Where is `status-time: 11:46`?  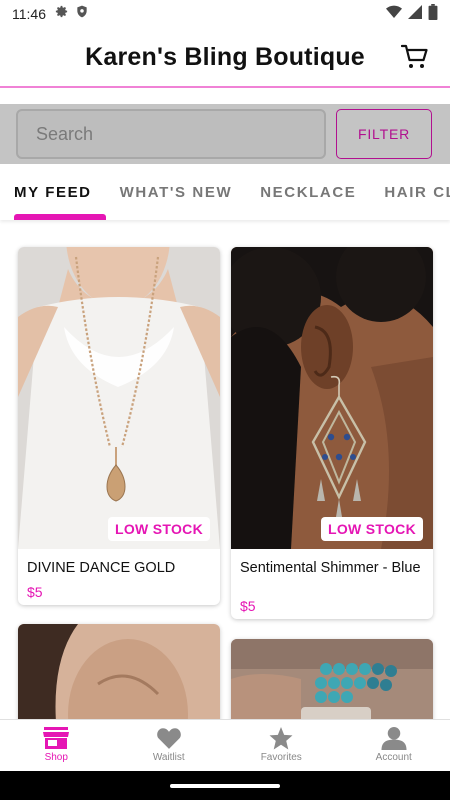 status-time: 11:46 is located at coordinates (29, 14).